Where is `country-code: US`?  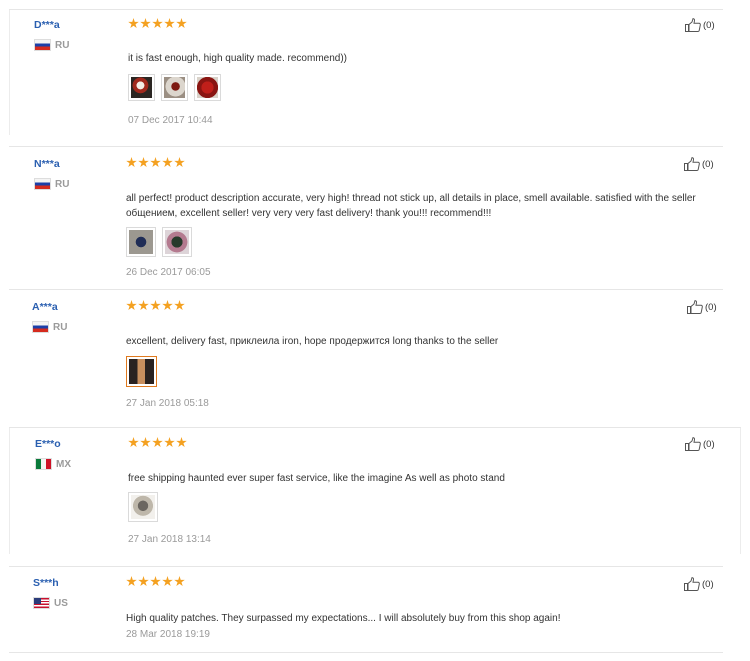
country-code: US is located at coordinates (61, 603).